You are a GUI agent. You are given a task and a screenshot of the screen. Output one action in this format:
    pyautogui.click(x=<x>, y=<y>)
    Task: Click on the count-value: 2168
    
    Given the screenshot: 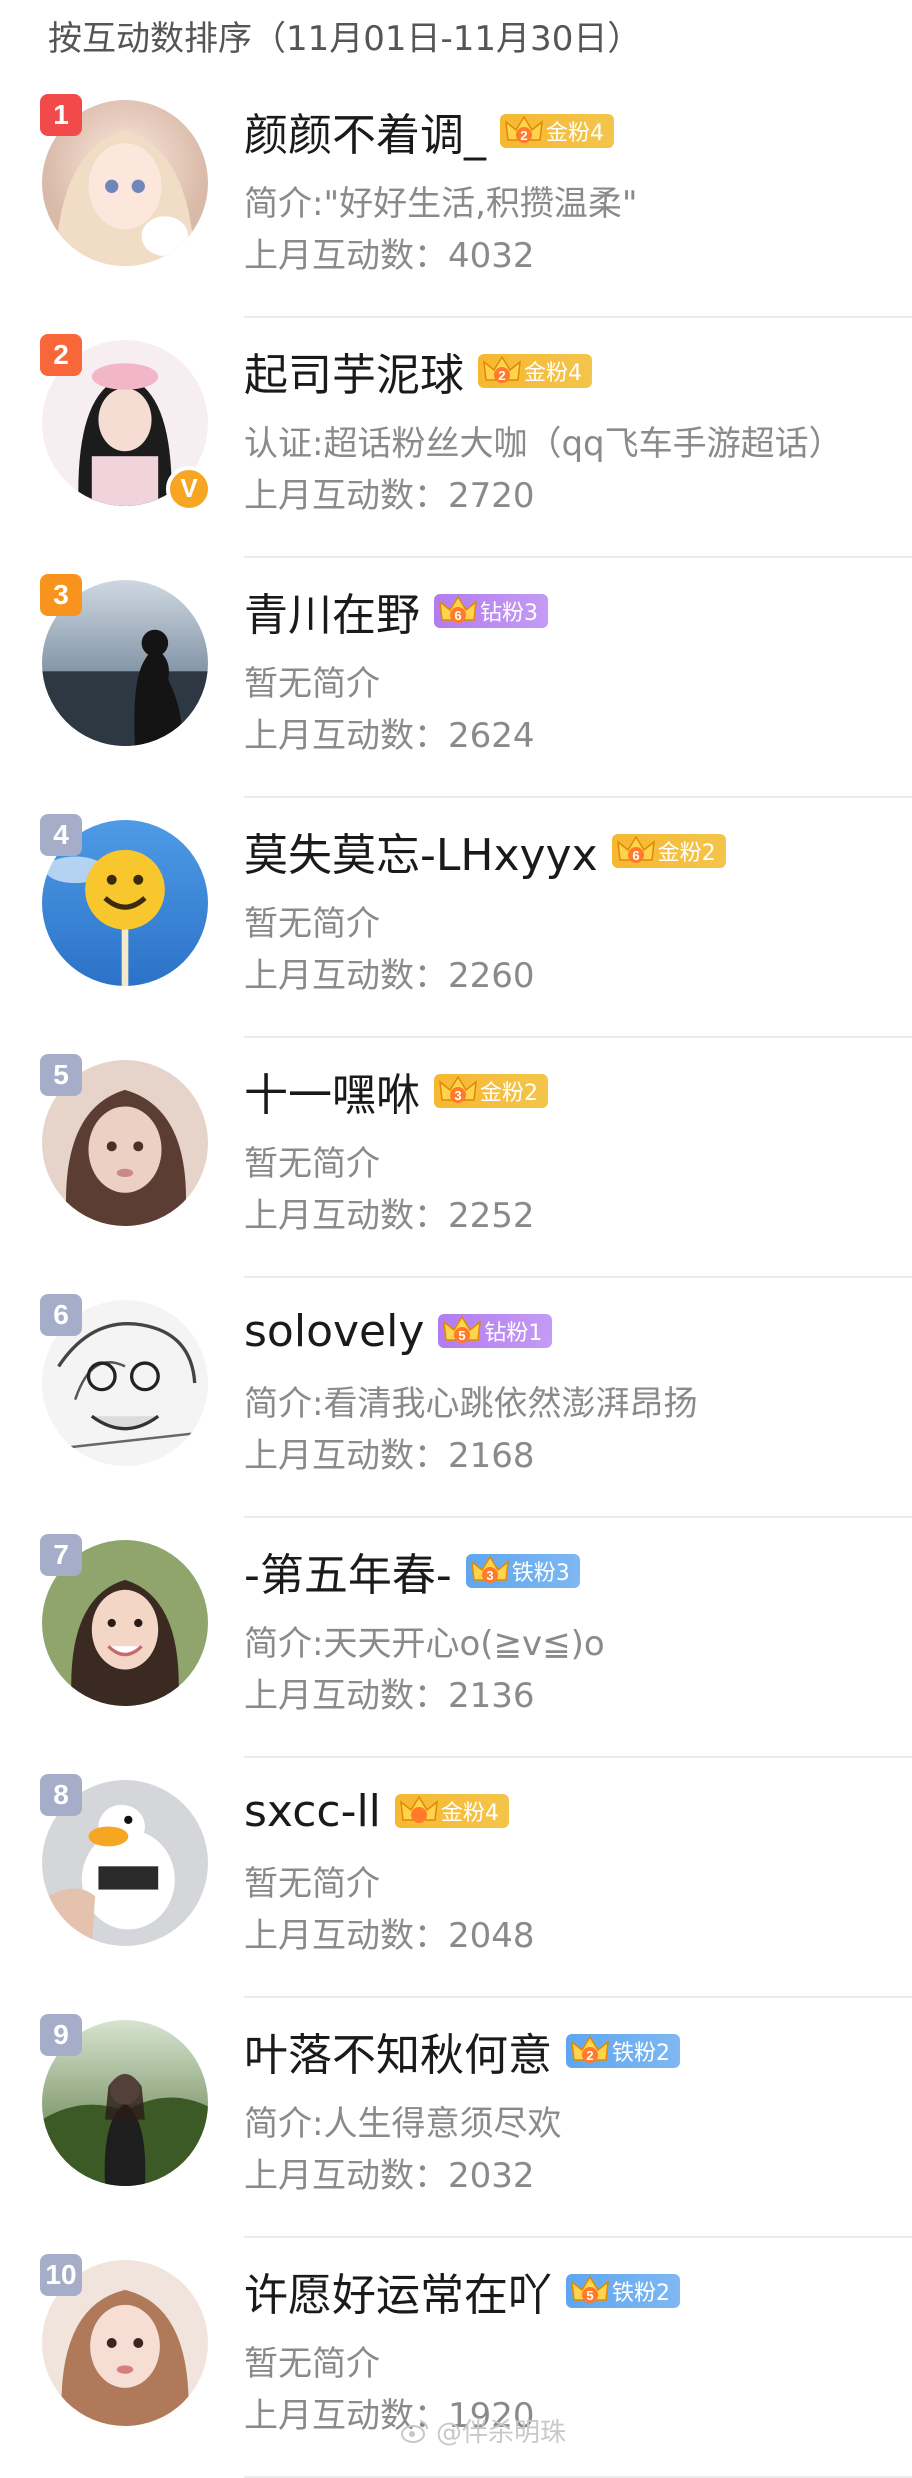 What is the action you would take?
    pyautogui.click(x=491, y=1456)
    